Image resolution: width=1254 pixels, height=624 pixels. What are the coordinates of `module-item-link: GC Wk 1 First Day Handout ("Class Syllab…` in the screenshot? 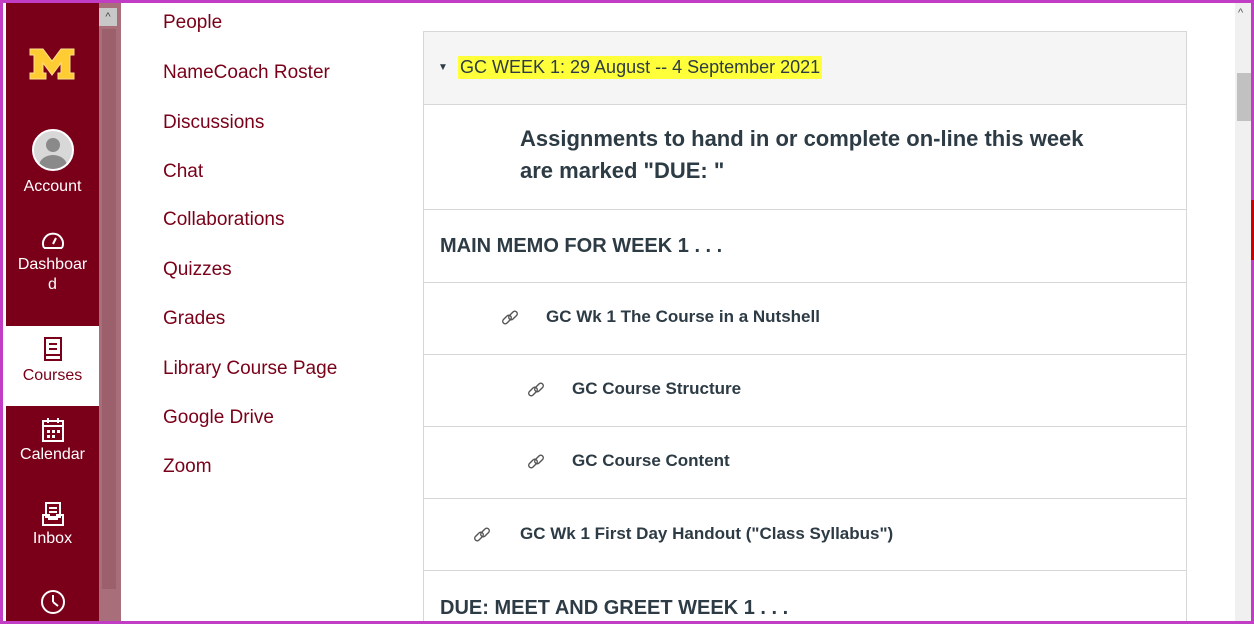 It's located at (805, 535).